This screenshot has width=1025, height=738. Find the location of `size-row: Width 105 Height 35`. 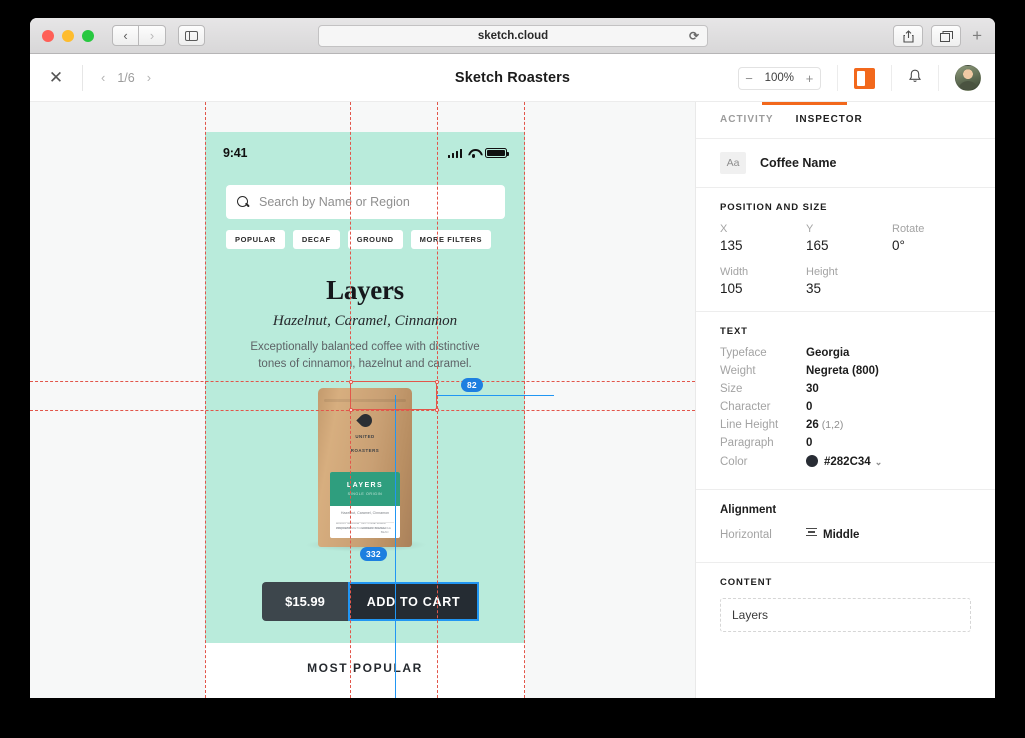

size-row: Width 105 Height 35 is located at coordinates (845, 281).